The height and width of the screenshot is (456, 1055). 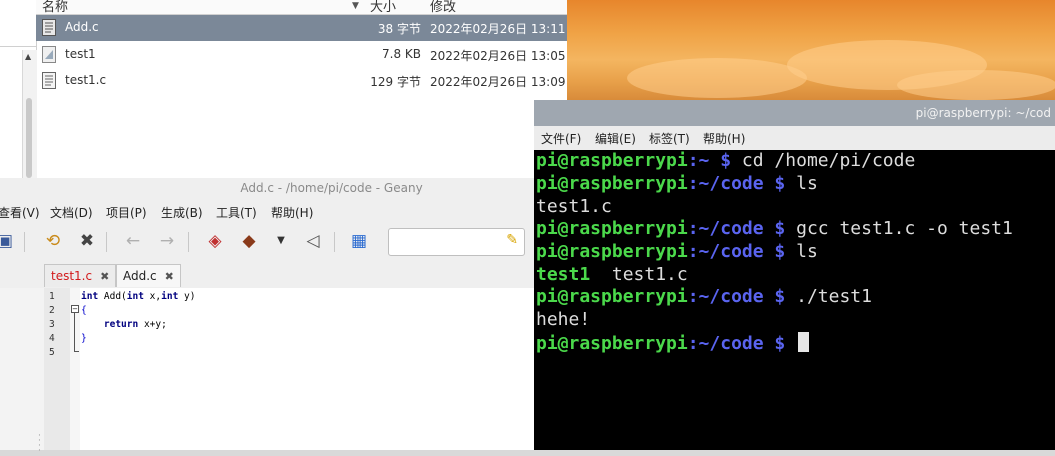 I want to click on file-row-add-c: Add.c 38 字节 2022年02月26日 13:11, so click(x=301, y=28).